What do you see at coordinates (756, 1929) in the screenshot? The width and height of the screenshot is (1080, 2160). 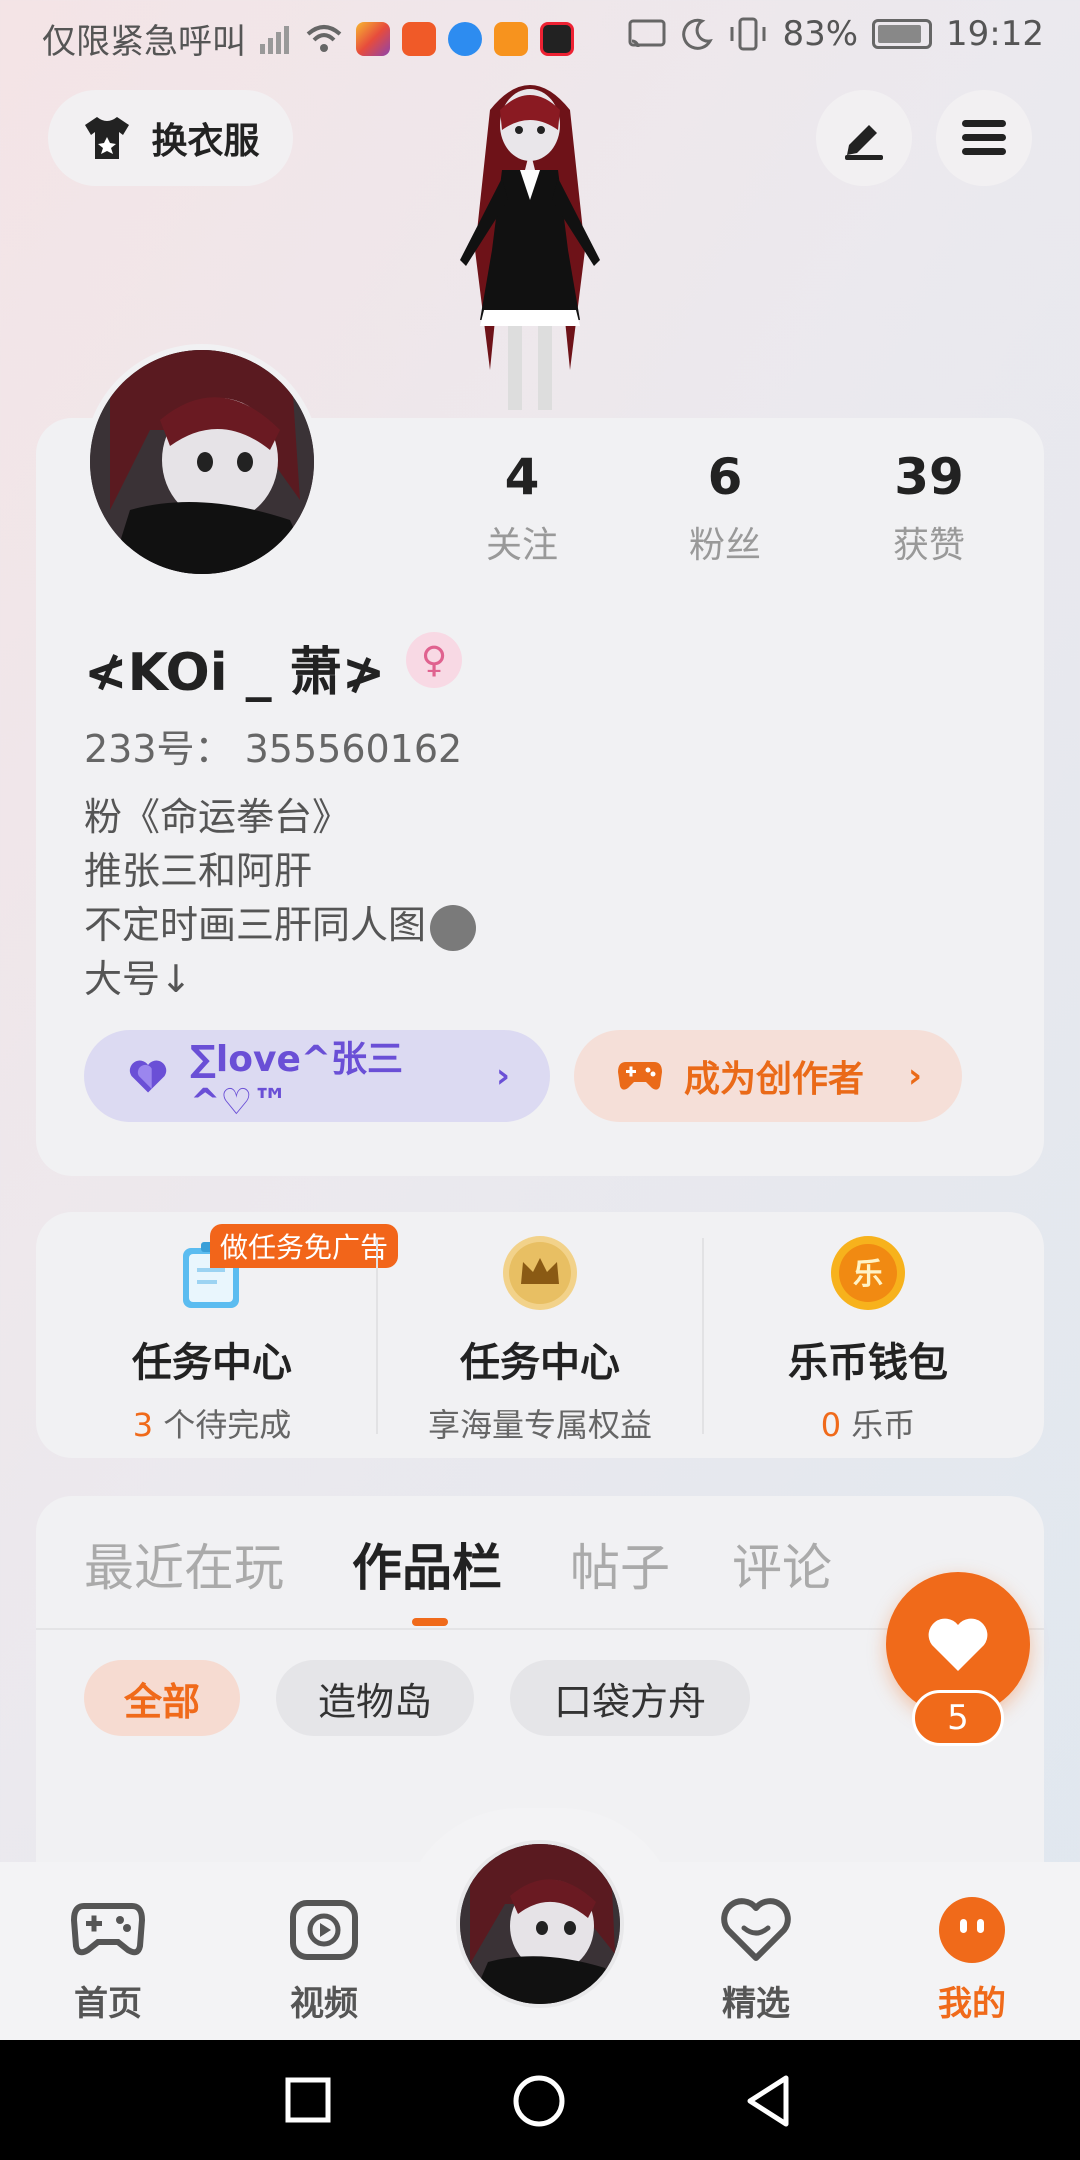 I see `heart-chat-icon` at bounding box center [756, 1929].